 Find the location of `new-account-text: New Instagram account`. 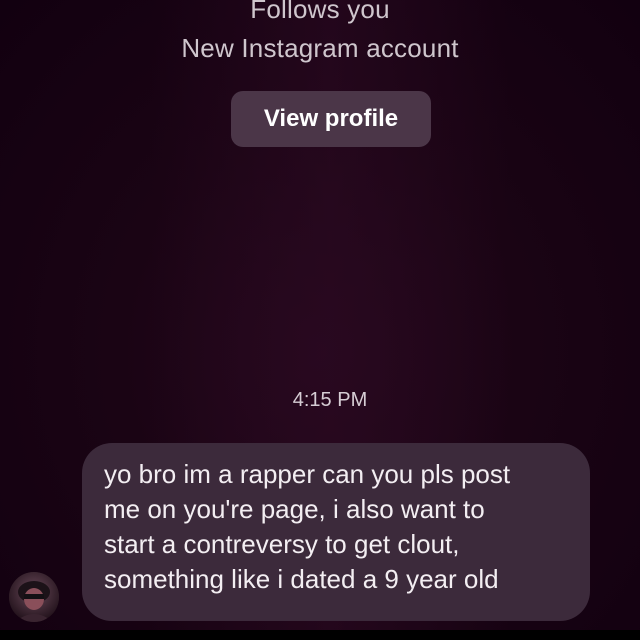

new-account-text: New Instagram account is located at coordinates (320, 48).